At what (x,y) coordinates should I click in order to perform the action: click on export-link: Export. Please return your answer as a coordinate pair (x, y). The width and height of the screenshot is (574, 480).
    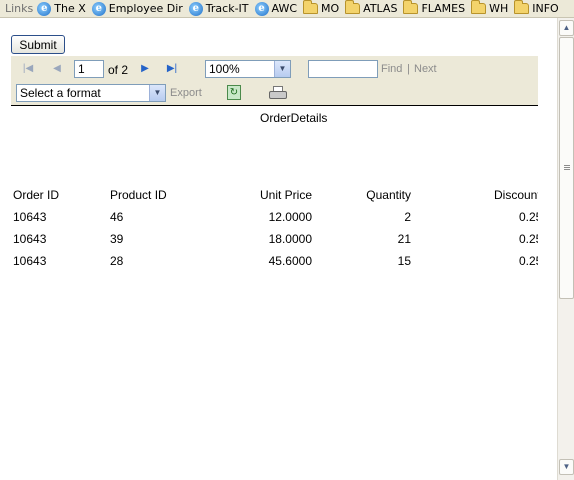
    Looking at the image, I should click on (186, 93).